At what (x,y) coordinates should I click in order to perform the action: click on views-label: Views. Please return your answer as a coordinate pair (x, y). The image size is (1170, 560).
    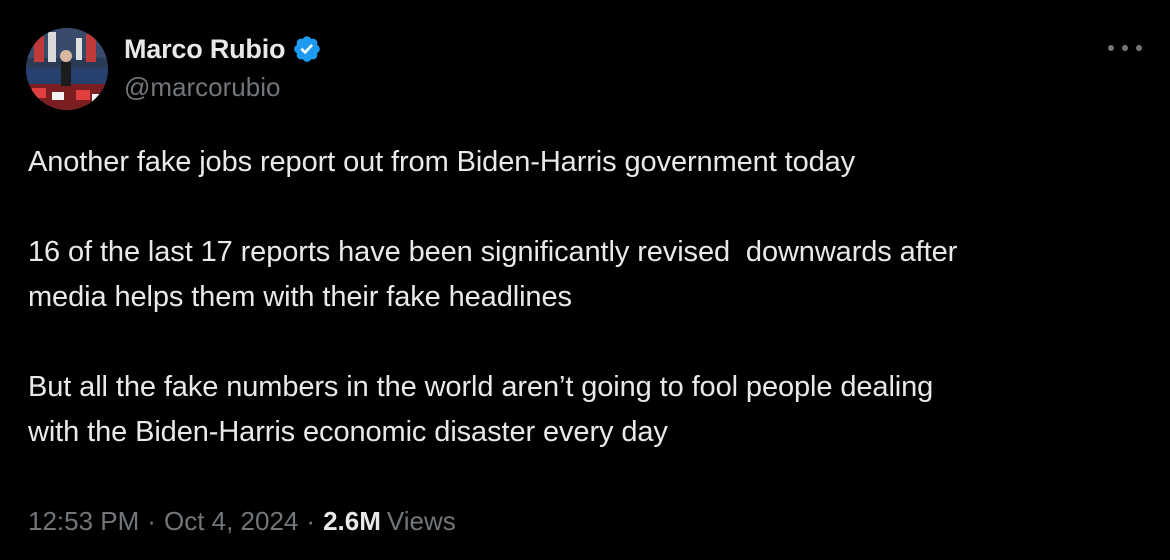
    Looking at the image, I should click on (421, 521).